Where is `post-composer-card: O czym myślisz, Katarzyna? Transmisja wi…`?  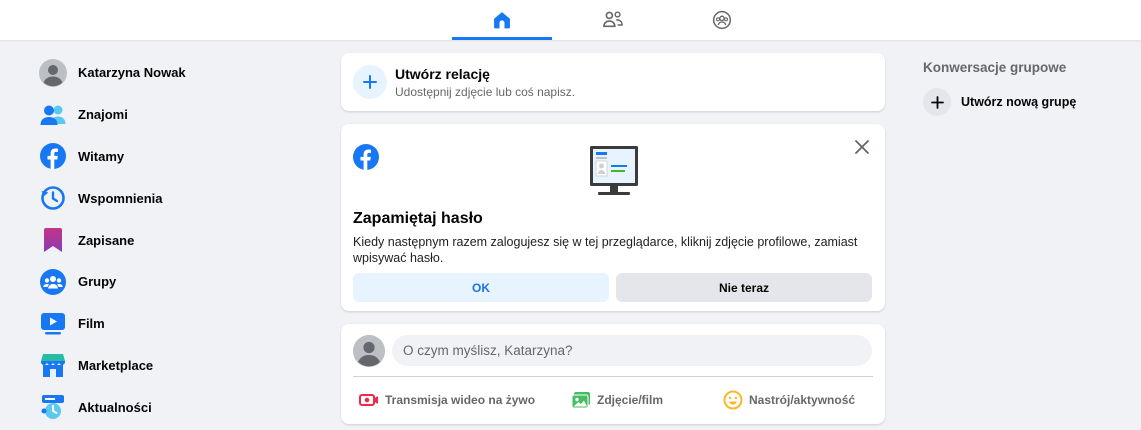 post-composer-card: O czym myślisz, Katarzyna? Transmisja wi… is located at coordinates (613, 374).